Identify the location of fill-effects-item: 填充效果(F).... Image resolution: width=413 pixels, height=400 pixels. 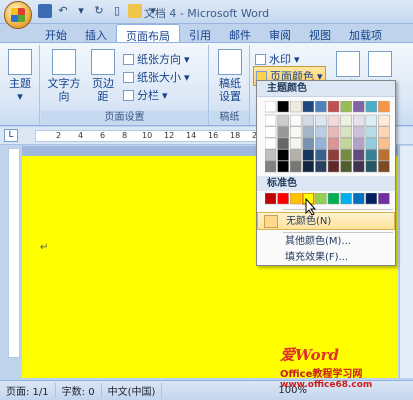
(326, 258).